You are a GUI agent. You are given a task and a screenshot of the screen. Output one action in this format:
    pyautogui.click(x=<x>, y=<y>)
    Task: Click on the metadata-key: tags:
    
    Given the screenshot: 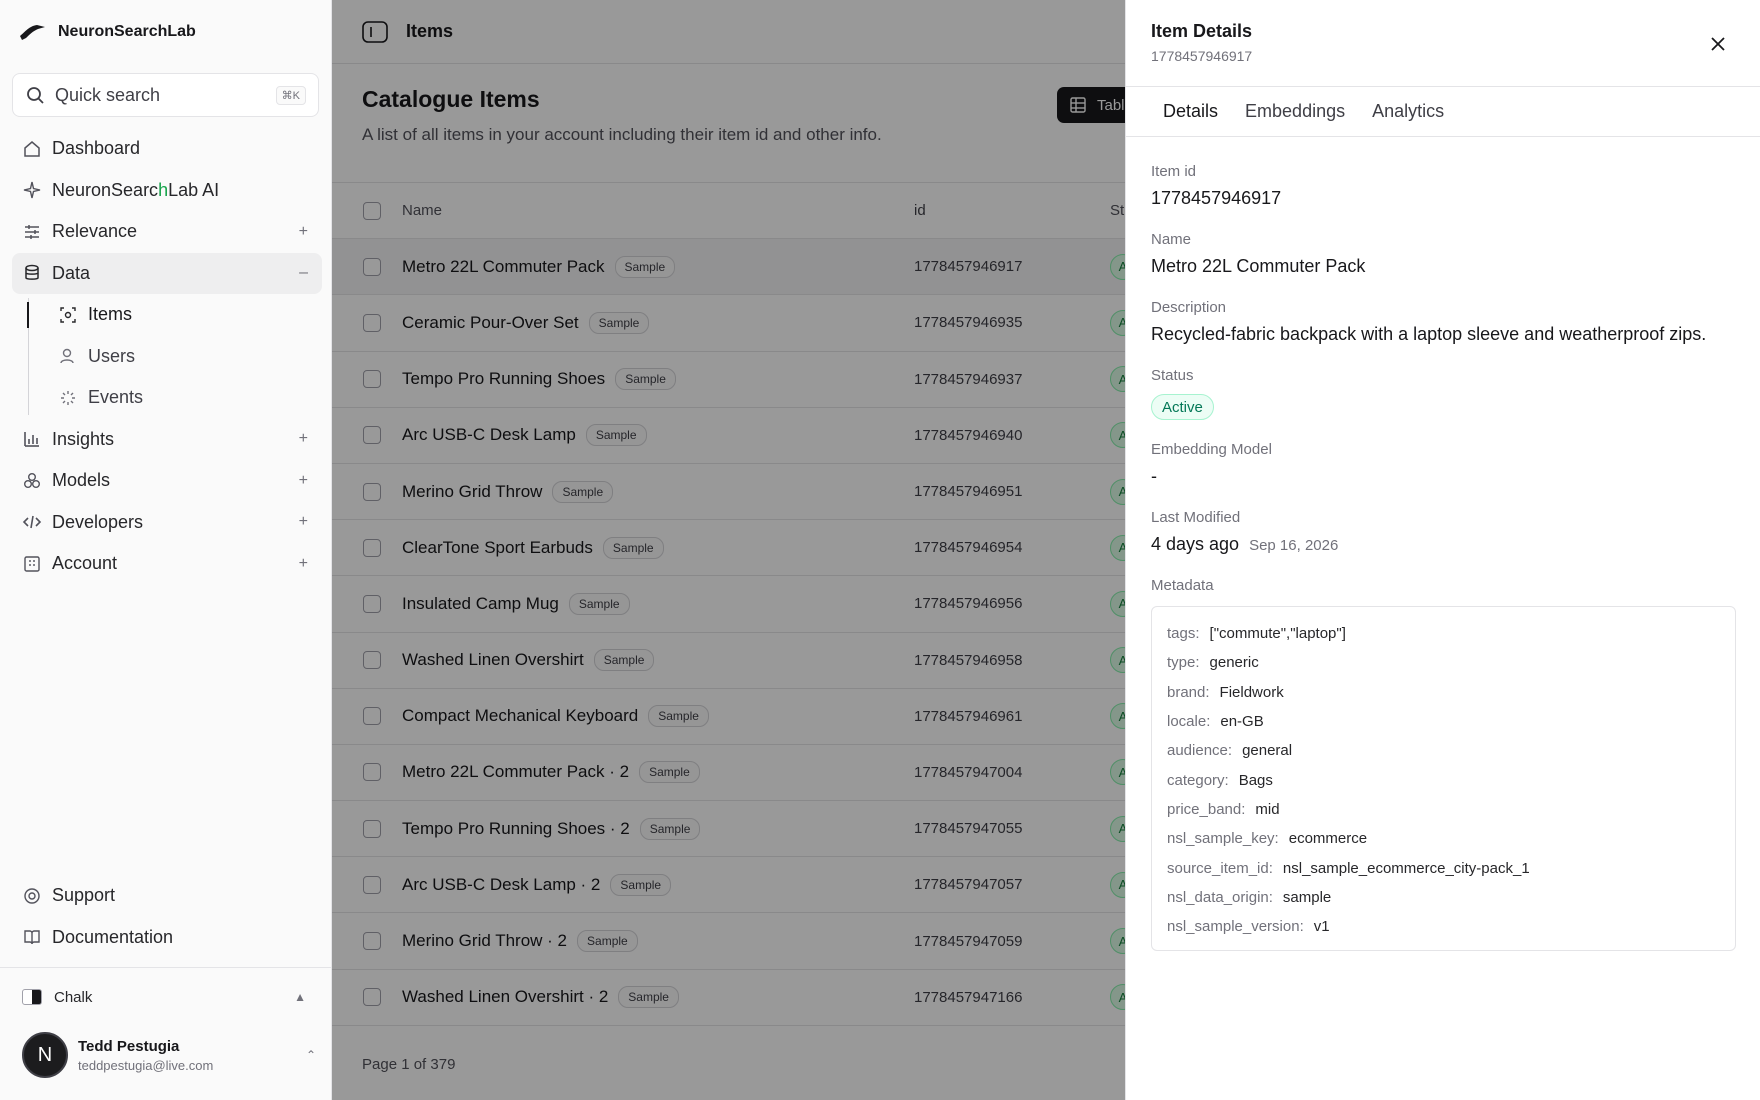 What is the action you would take?
    pyautogui.click(x=1183, y=634)
    